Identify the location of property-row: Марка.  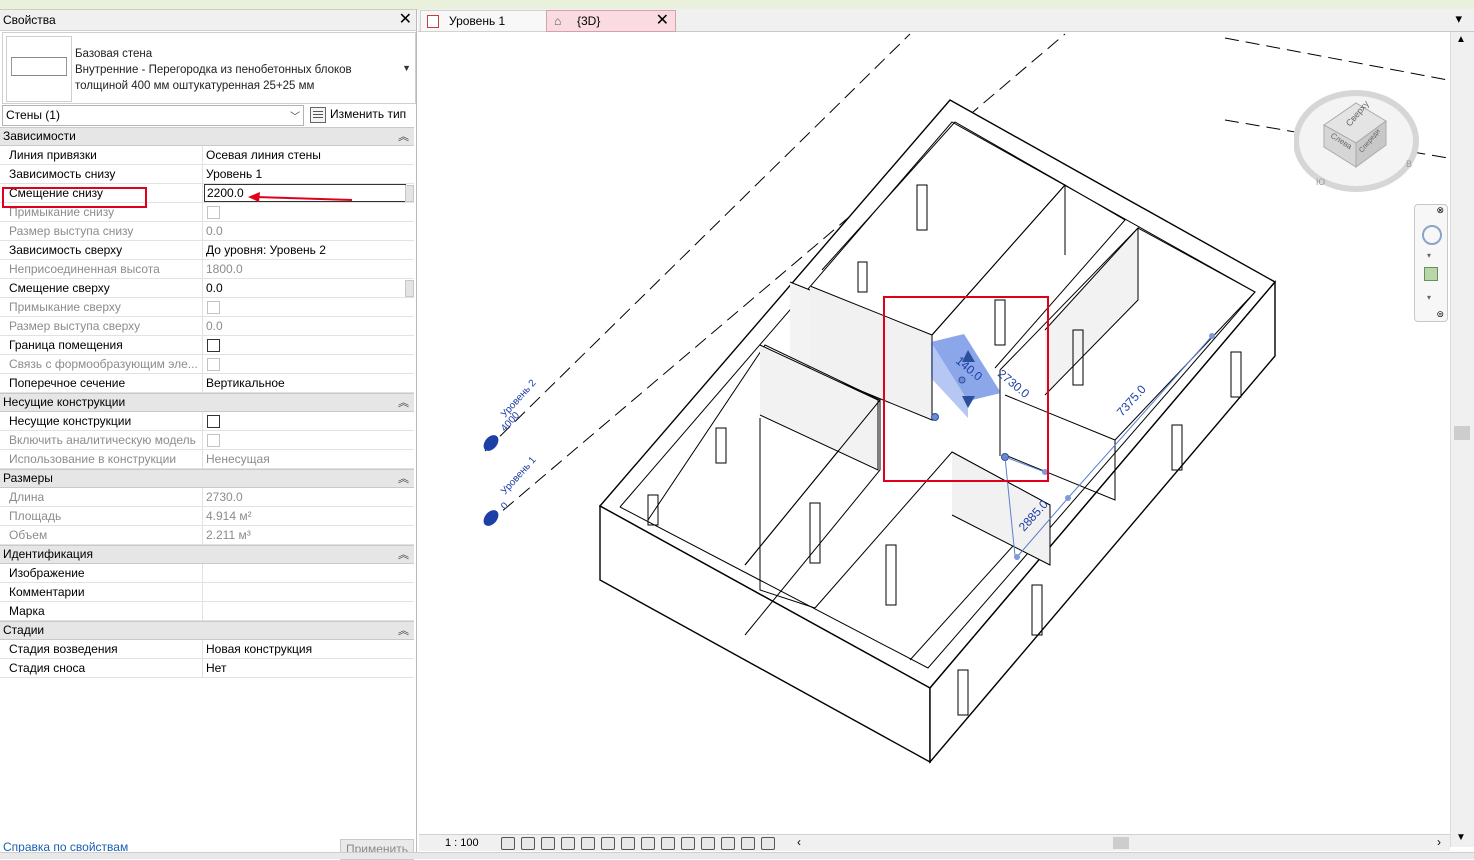
(207, 611).